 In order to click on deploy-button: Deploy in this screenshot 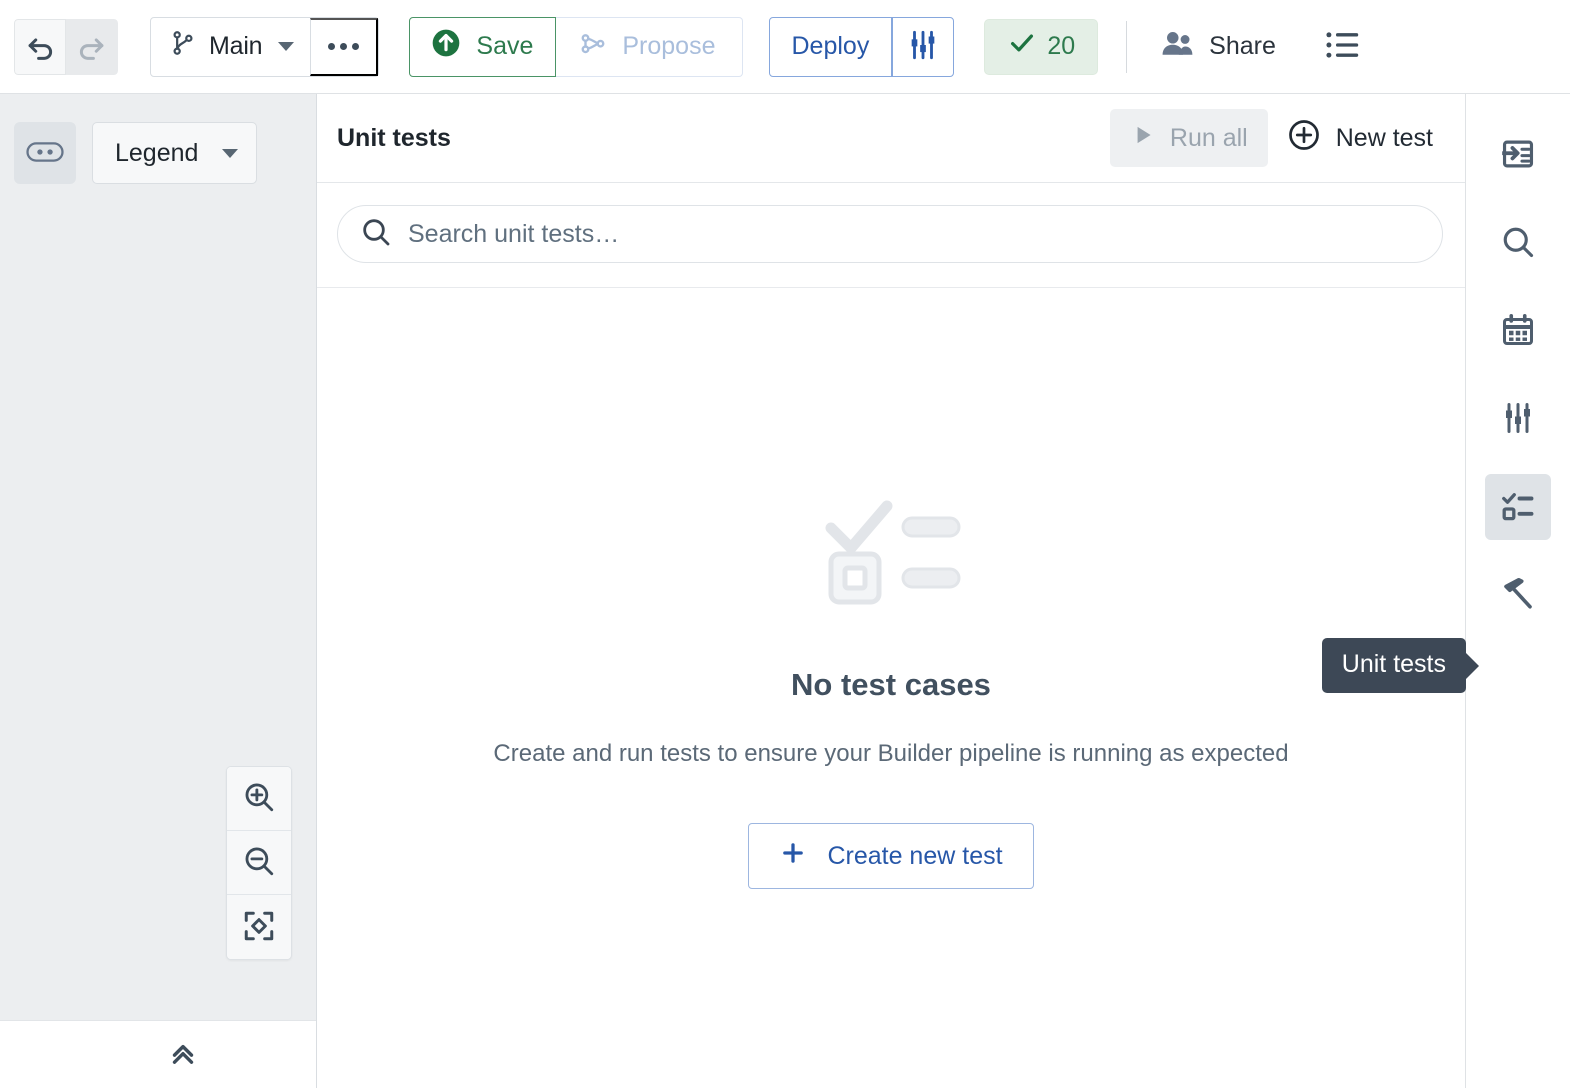, I will do `click(830, 46)`.